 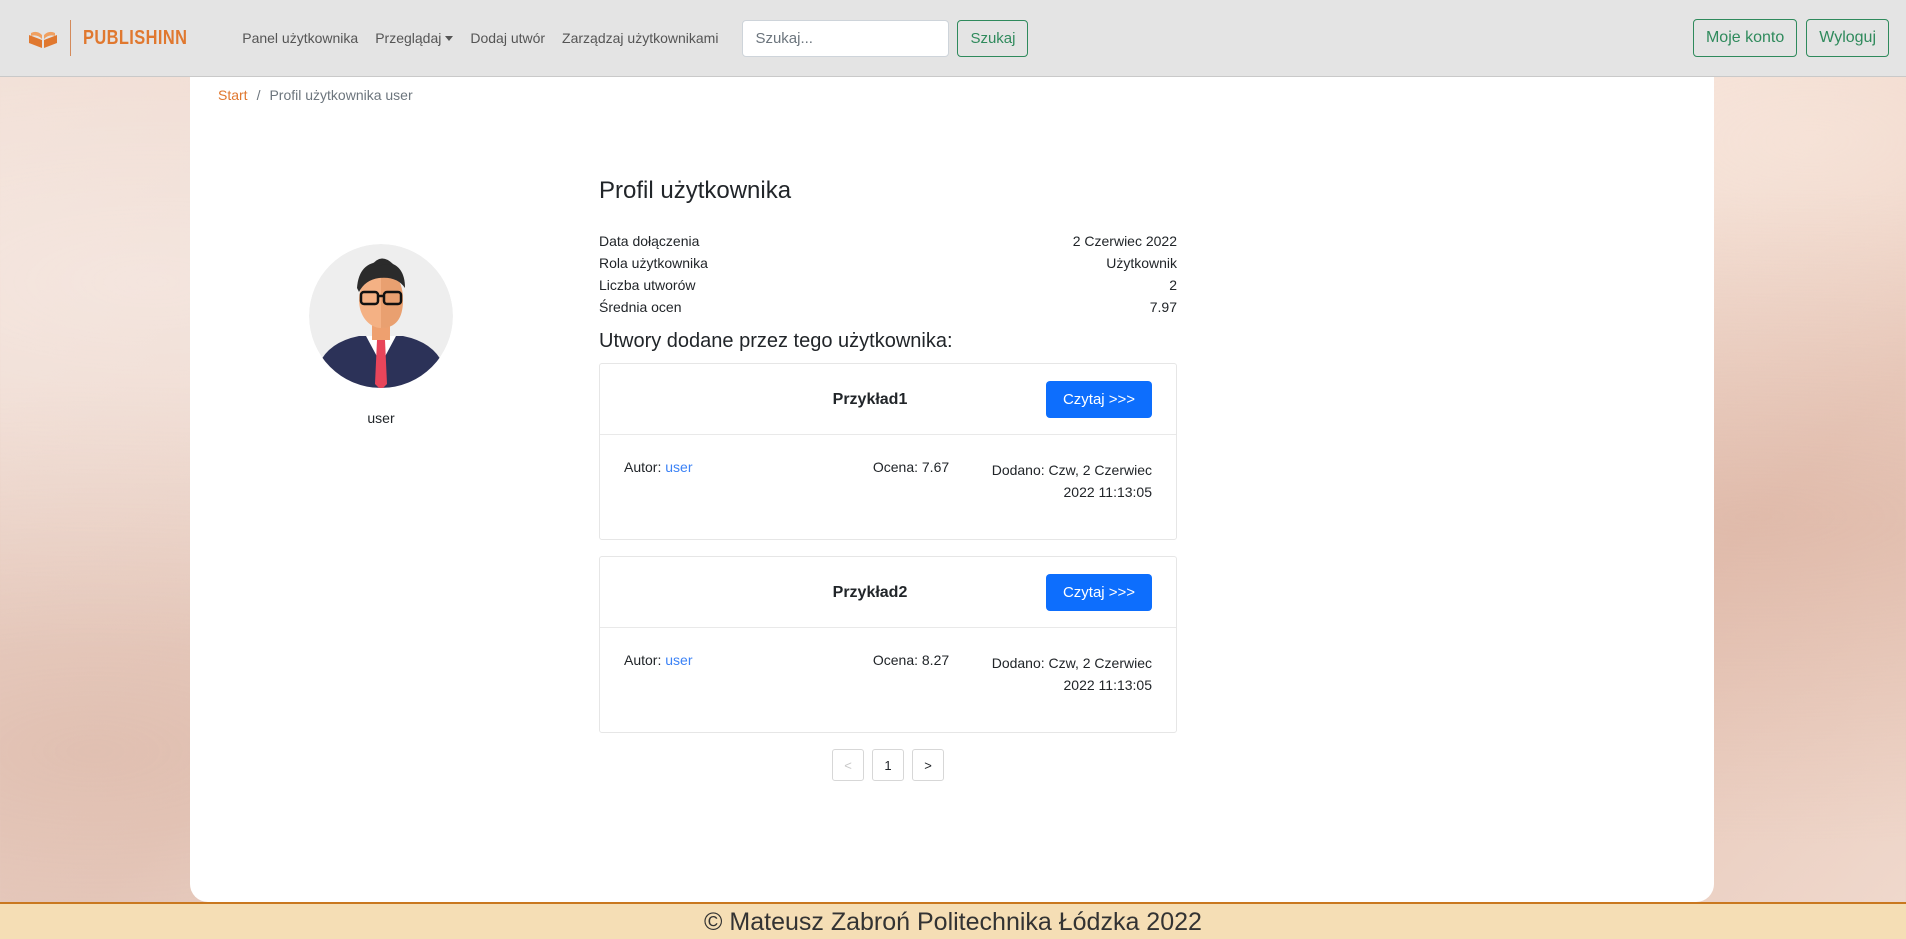 What do you see at coordinates (647, 285) in the screenshot?
I see `info-label: Liczba utworów` at bounding box center [647, 285].